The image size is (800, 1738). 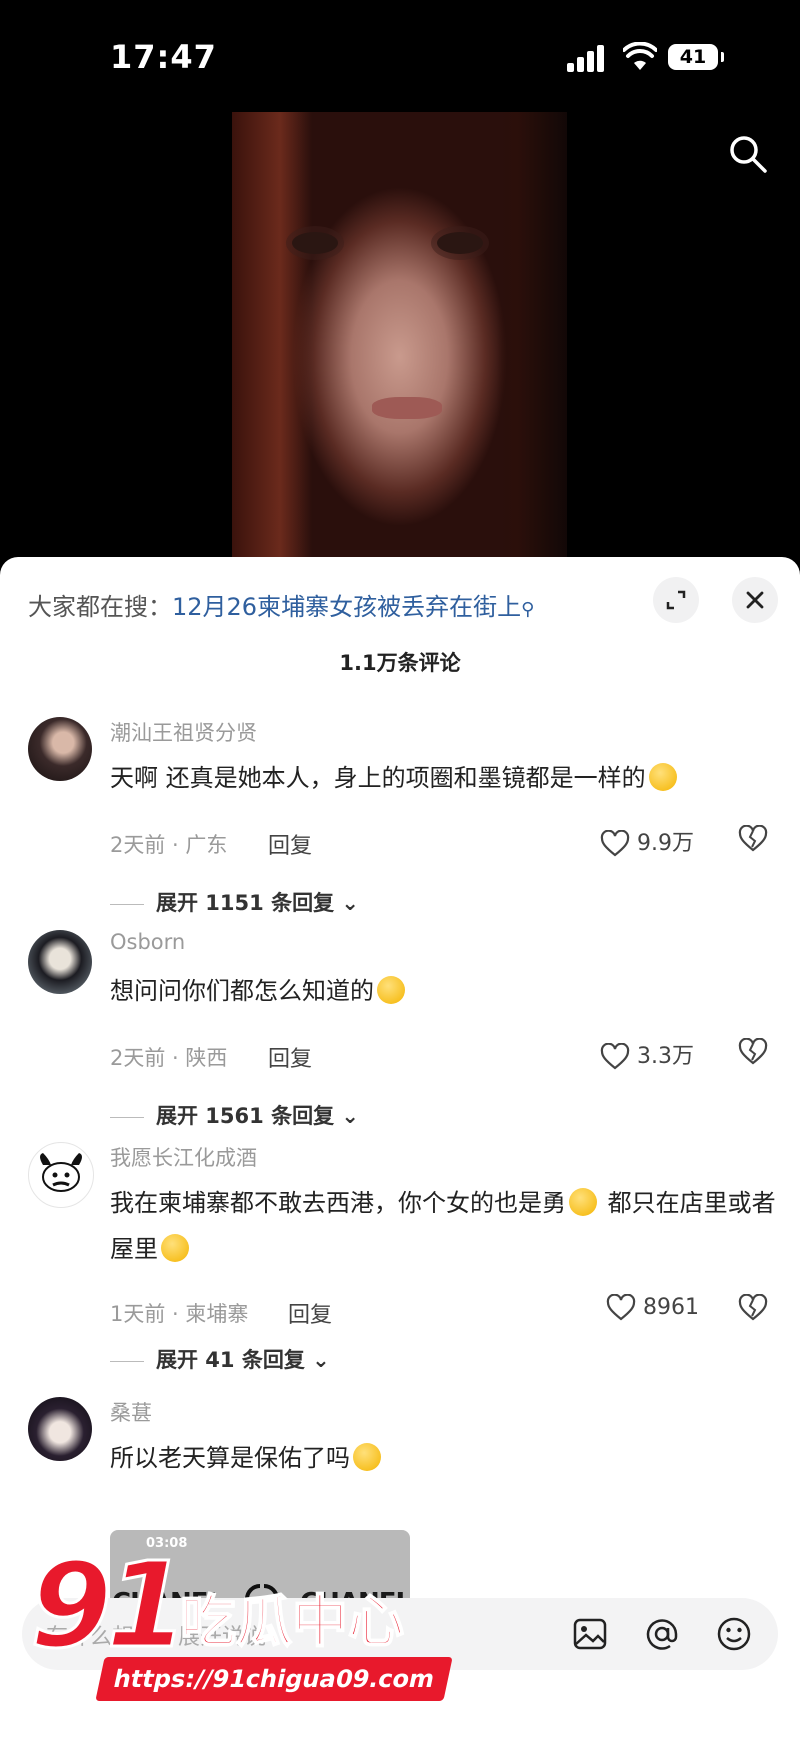 What do you see at coordinates (272, 334) in the screenshot?
I see `video-hair-left` at bounding box center [272, 334].